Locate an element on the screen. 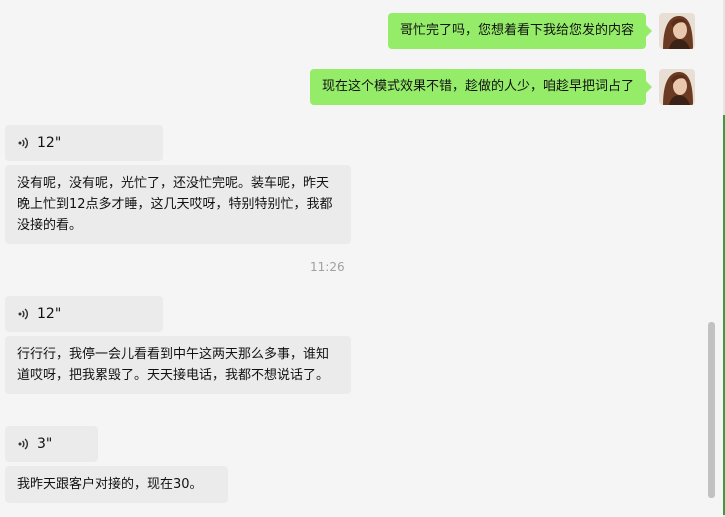 The height and width of the screenshot is (517, 725). received-bubble: 我昨天跟客户对接的，现在30。 is located at coordinates (116, 484).